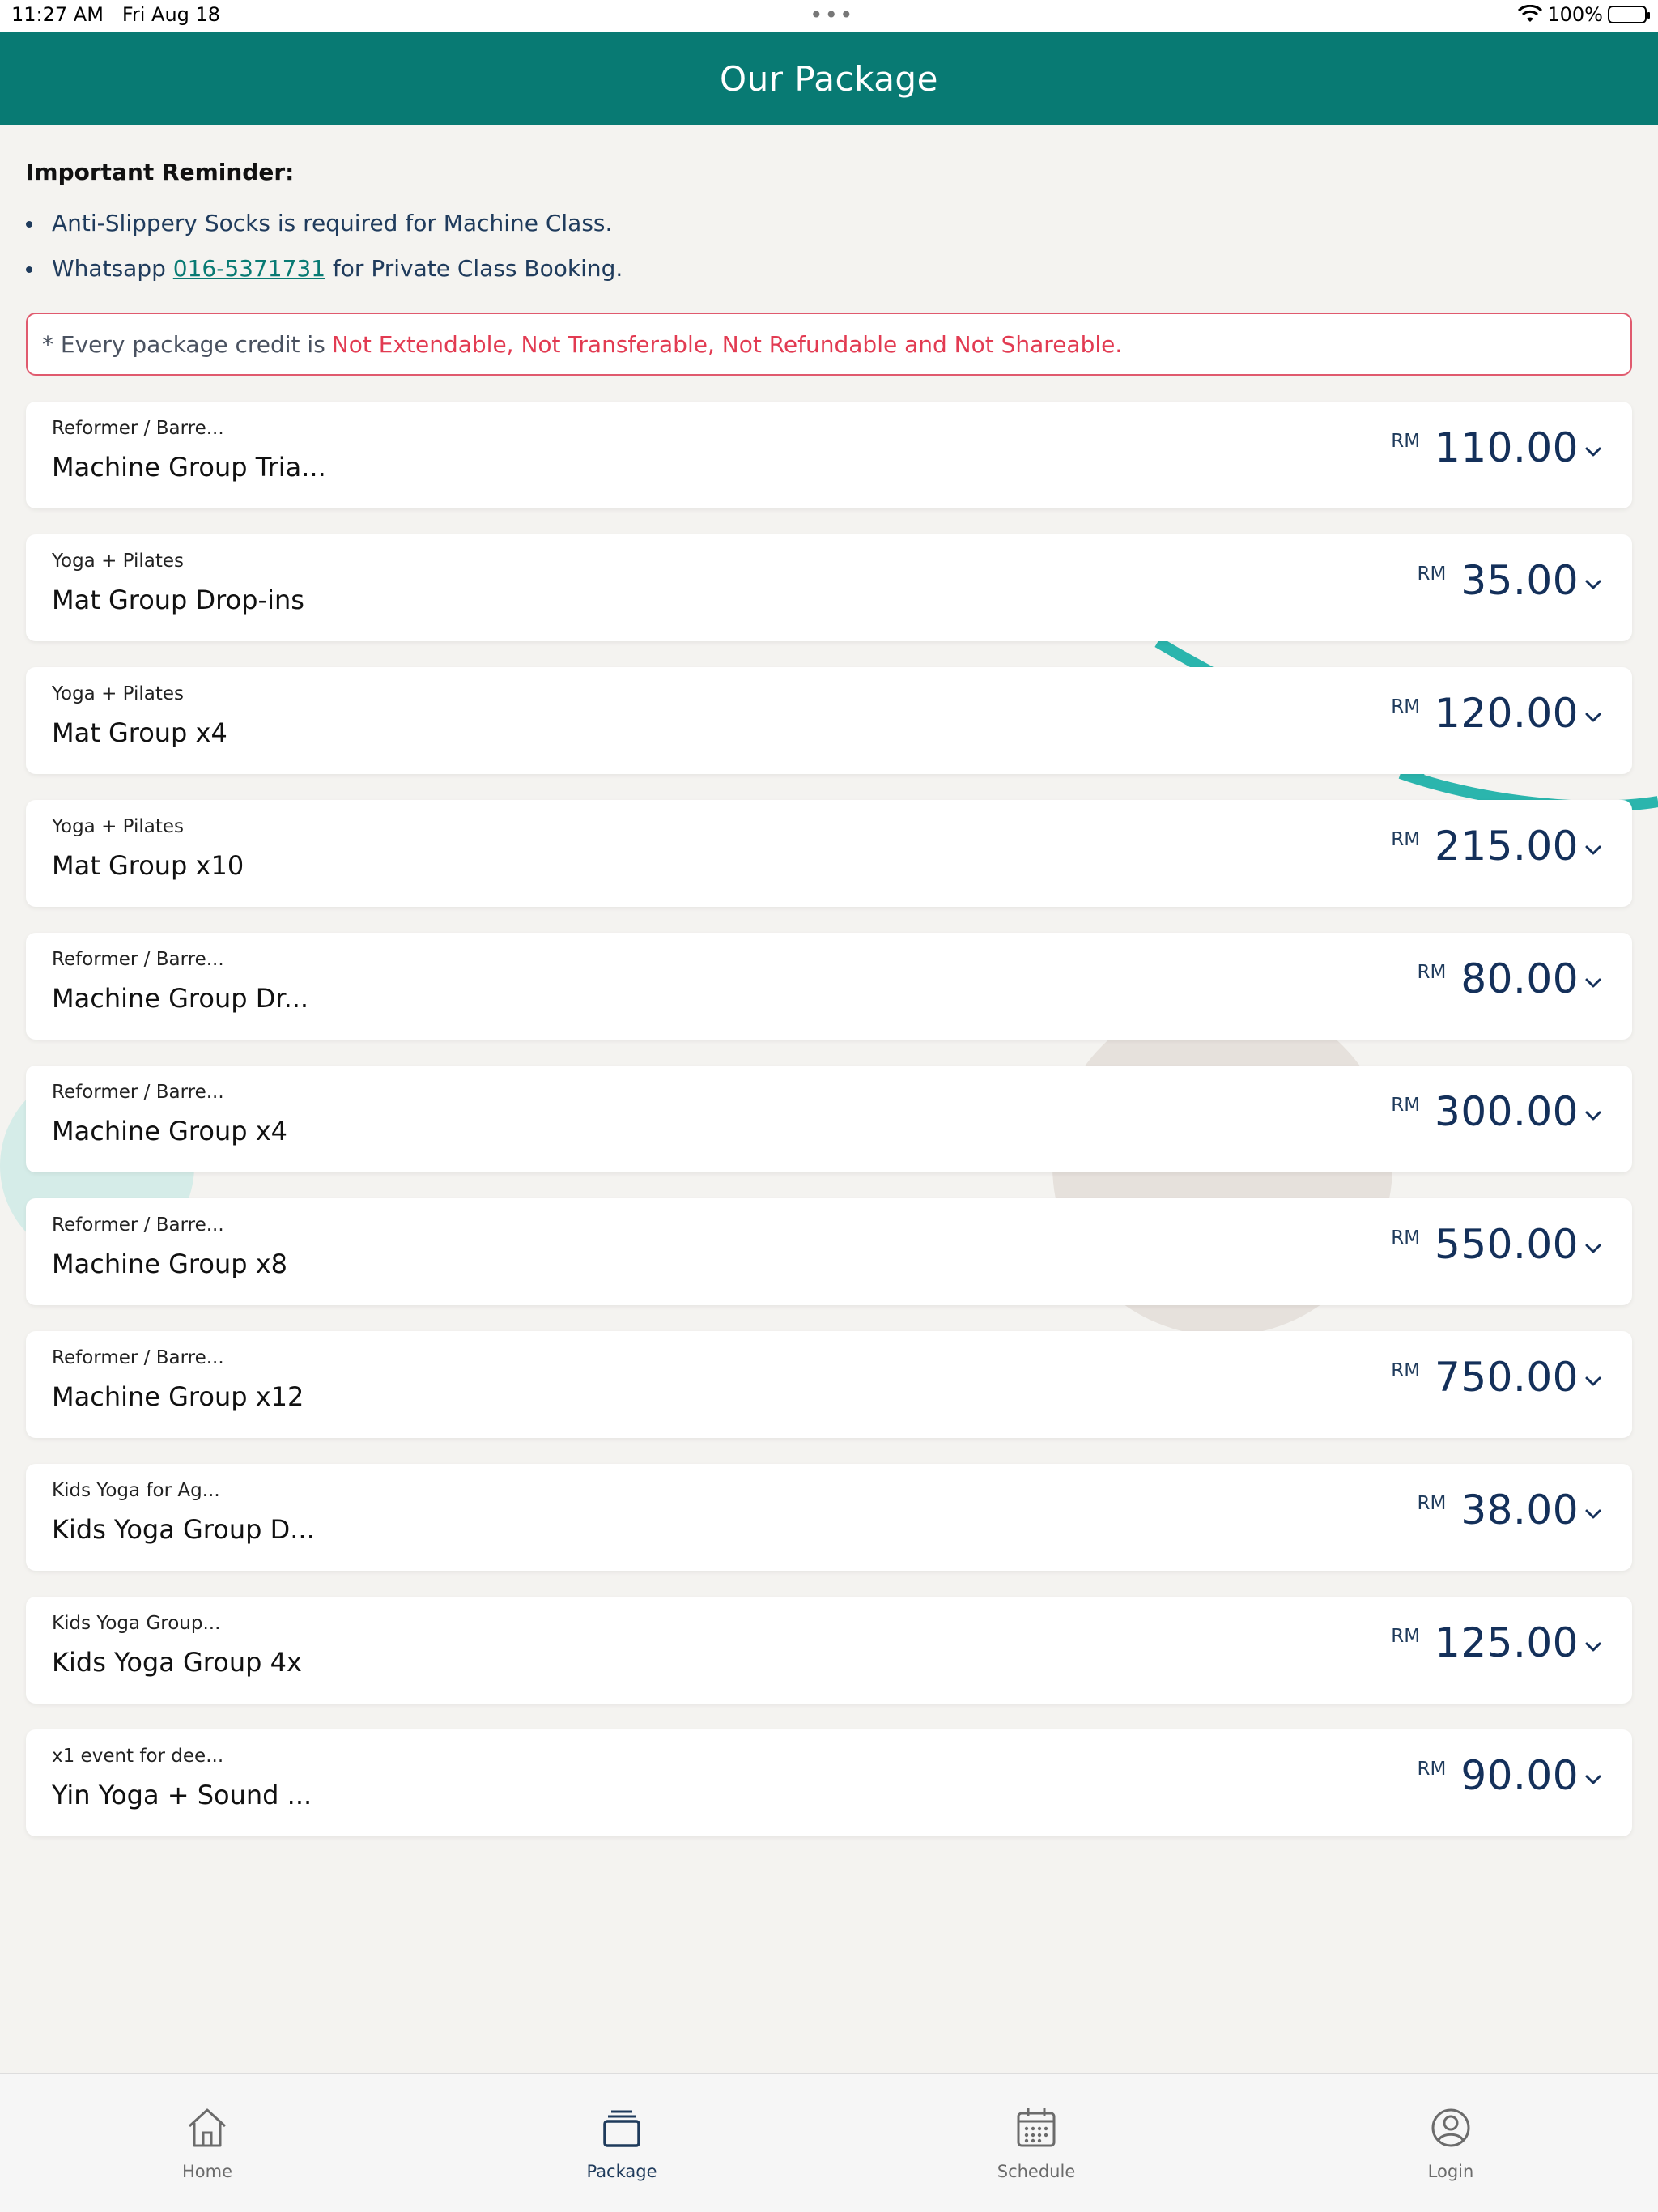  What do you see at coordinates (170, 1131) in the screenshot?
I see `package-name: Machine Group x4` at bounding box center [170, 1131].